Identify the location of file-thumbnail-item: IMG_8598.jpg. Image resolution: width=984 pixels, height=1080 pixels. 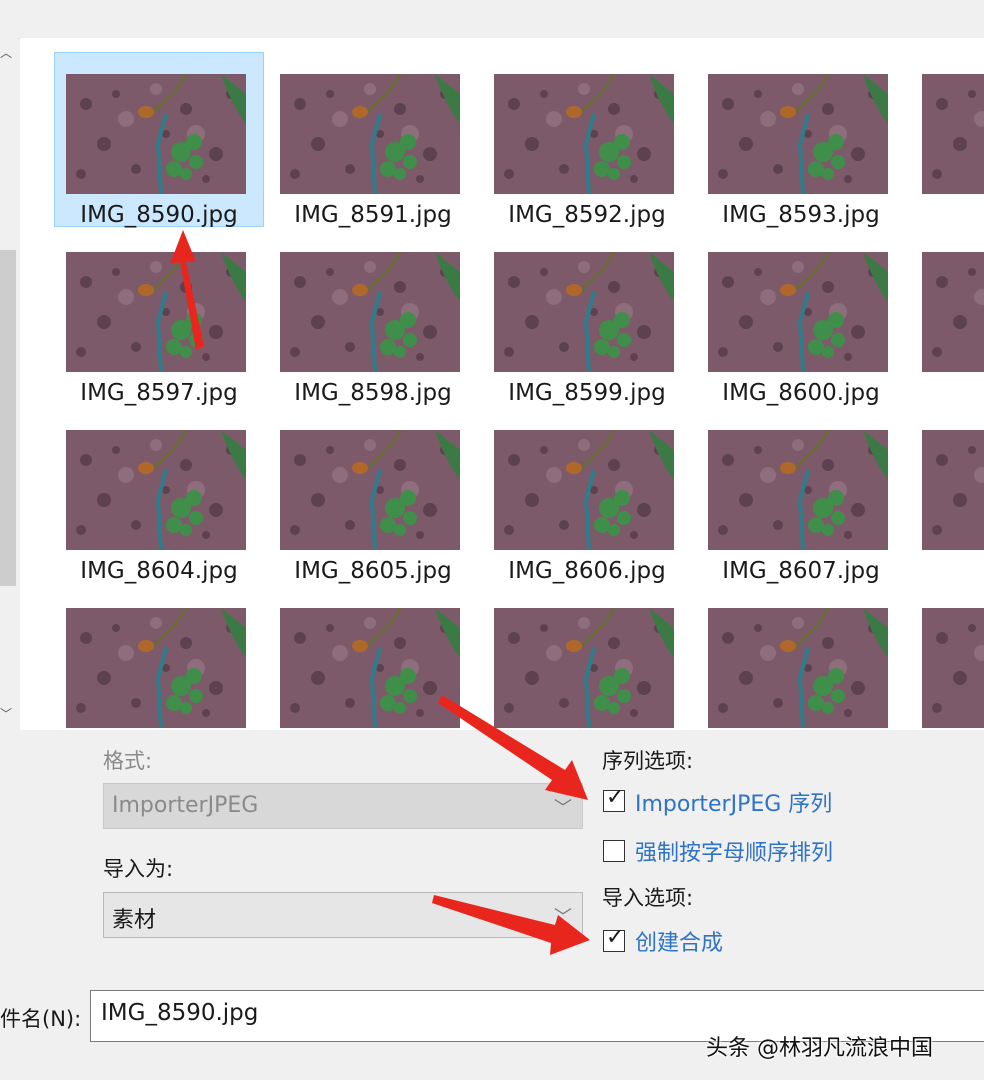
(373, 318).